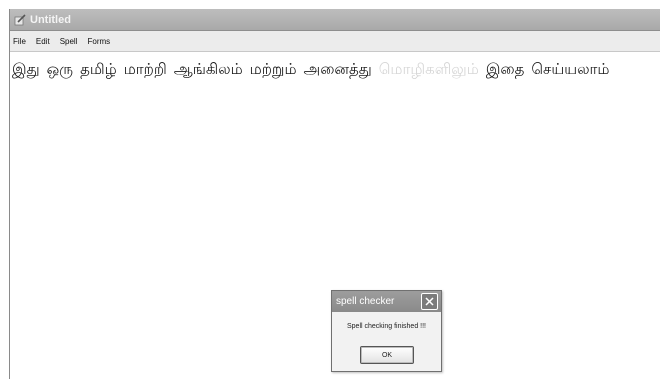 The image size is (660, 379). I want to click on word: ஒரு, so click(60, 69).